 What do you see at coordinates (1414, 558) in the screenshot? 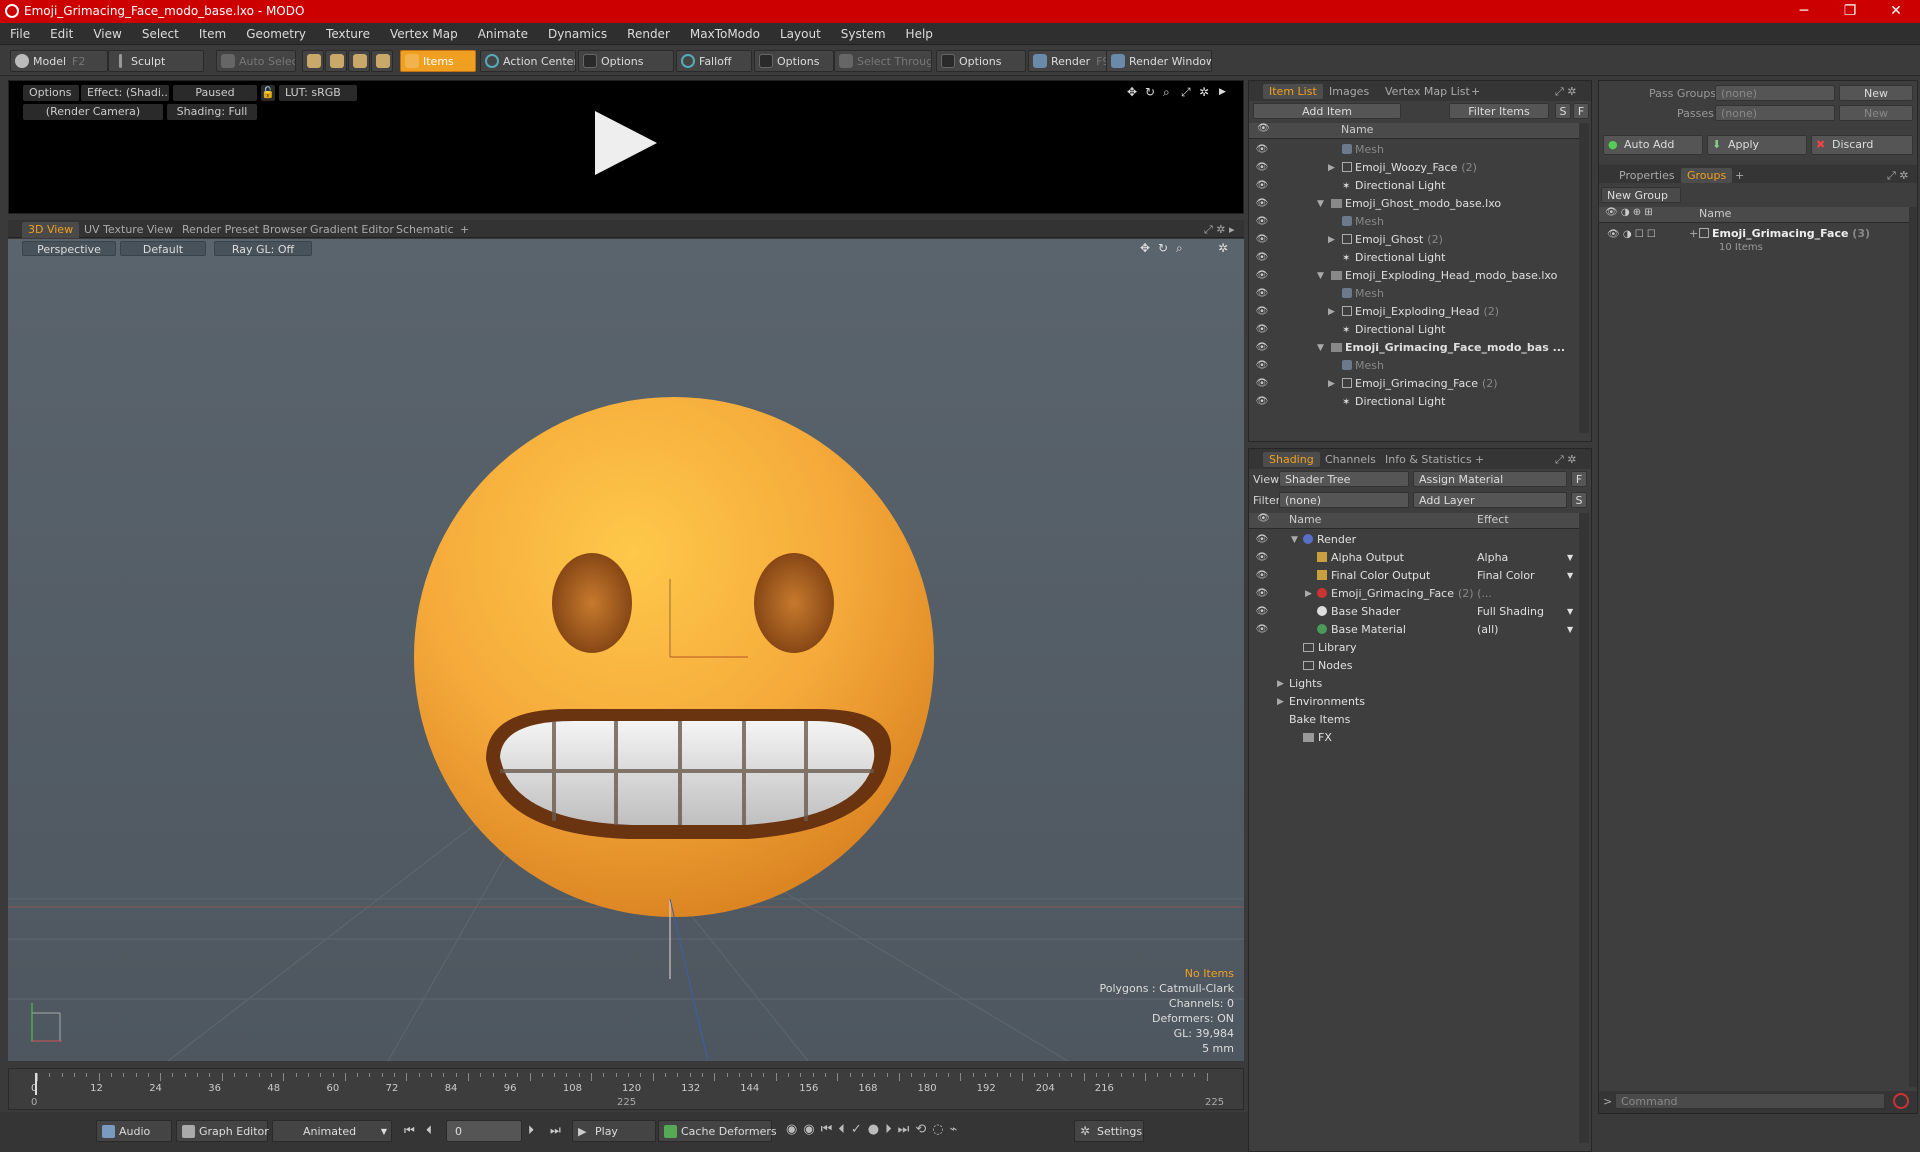
I see `shader-tree-row: 👁 Alpha Output Alpha ▼` at bounding box center [1414, 558].